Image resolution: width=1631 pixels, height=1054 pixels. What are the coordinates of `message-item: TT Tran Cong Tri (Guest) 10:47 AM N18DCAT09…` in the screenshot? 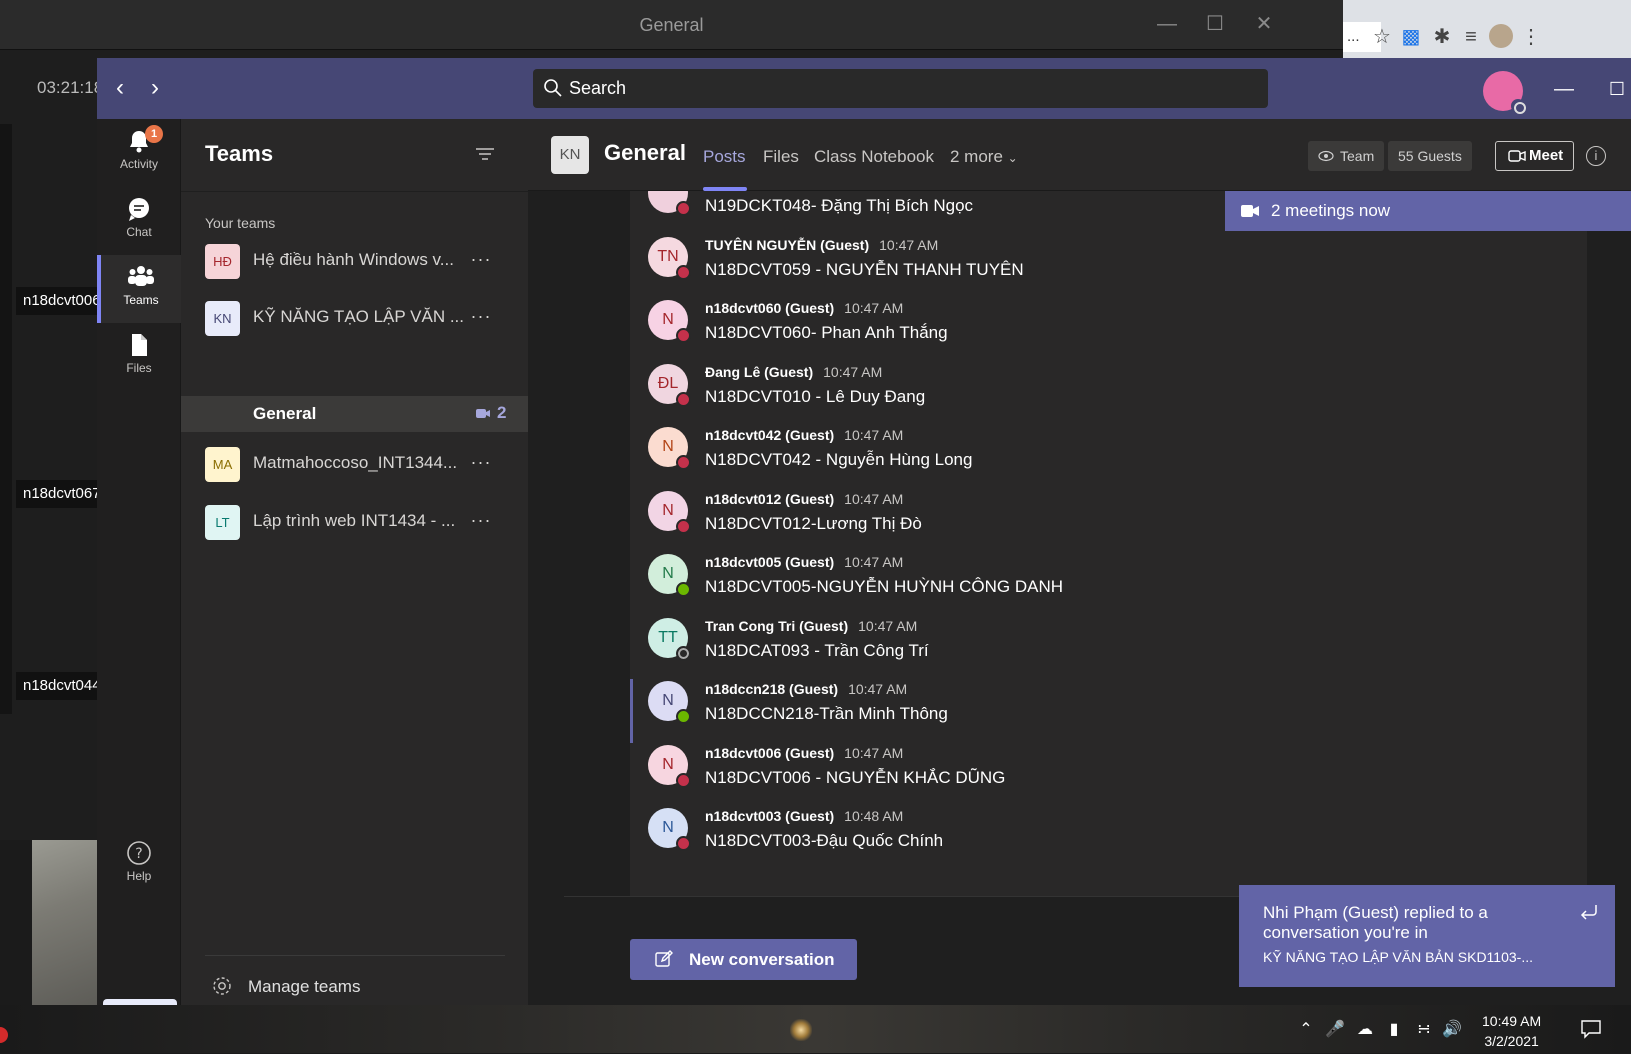 It's located at (1108, 642).